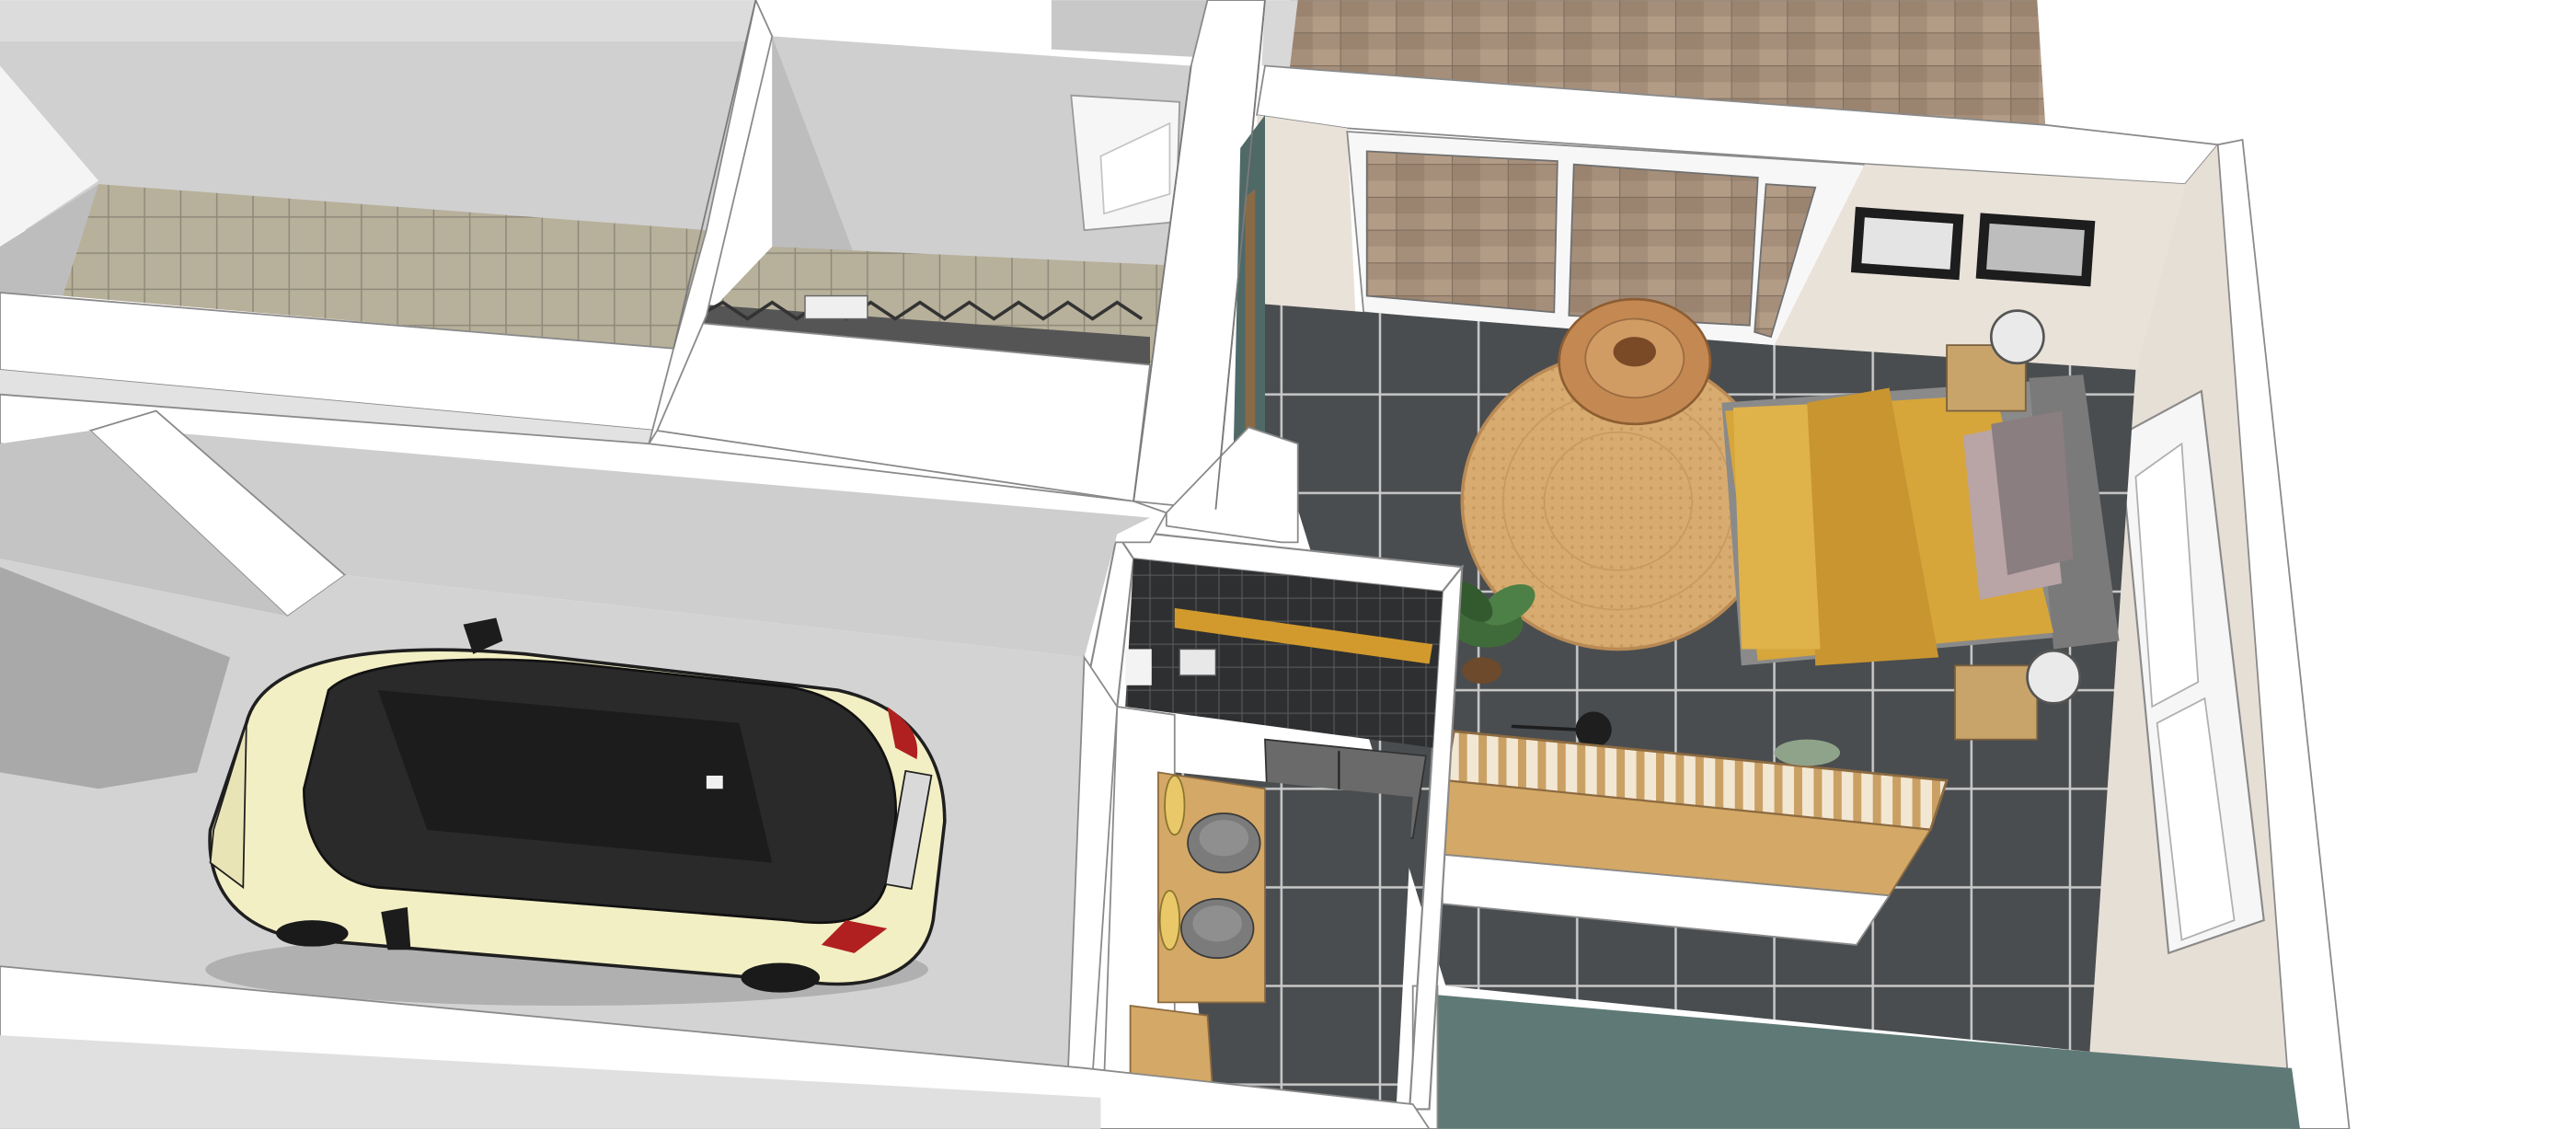  What do you see at coordinates (1593, 729) in the screenshot?
I see `floor-lamp-icon` at bounding box center [1593, 729].